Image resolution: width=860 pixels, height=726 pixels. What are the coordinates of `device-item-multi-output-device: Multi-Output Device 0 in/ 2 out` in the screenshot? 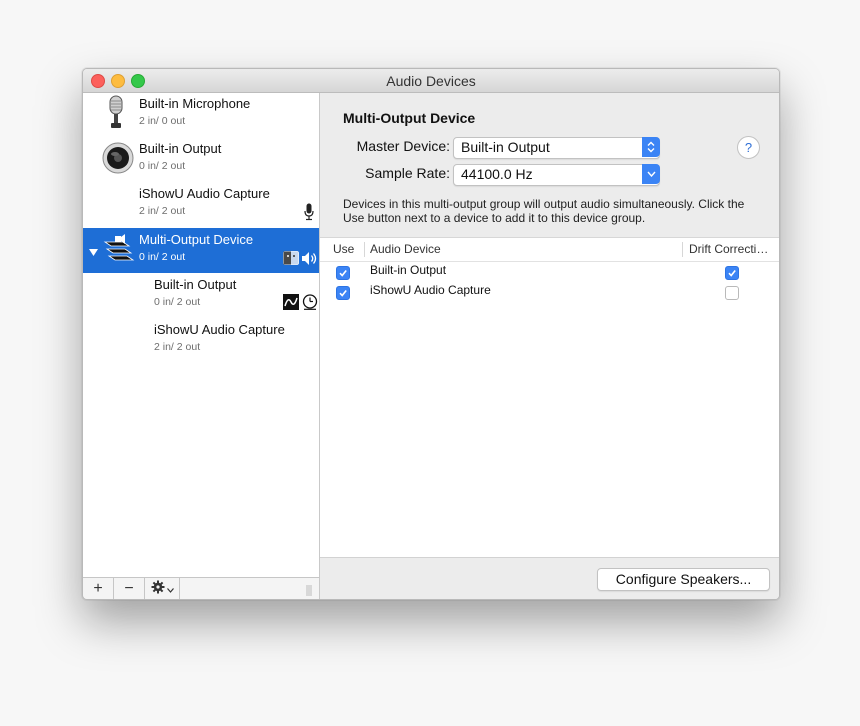 It's located at (201, 250).